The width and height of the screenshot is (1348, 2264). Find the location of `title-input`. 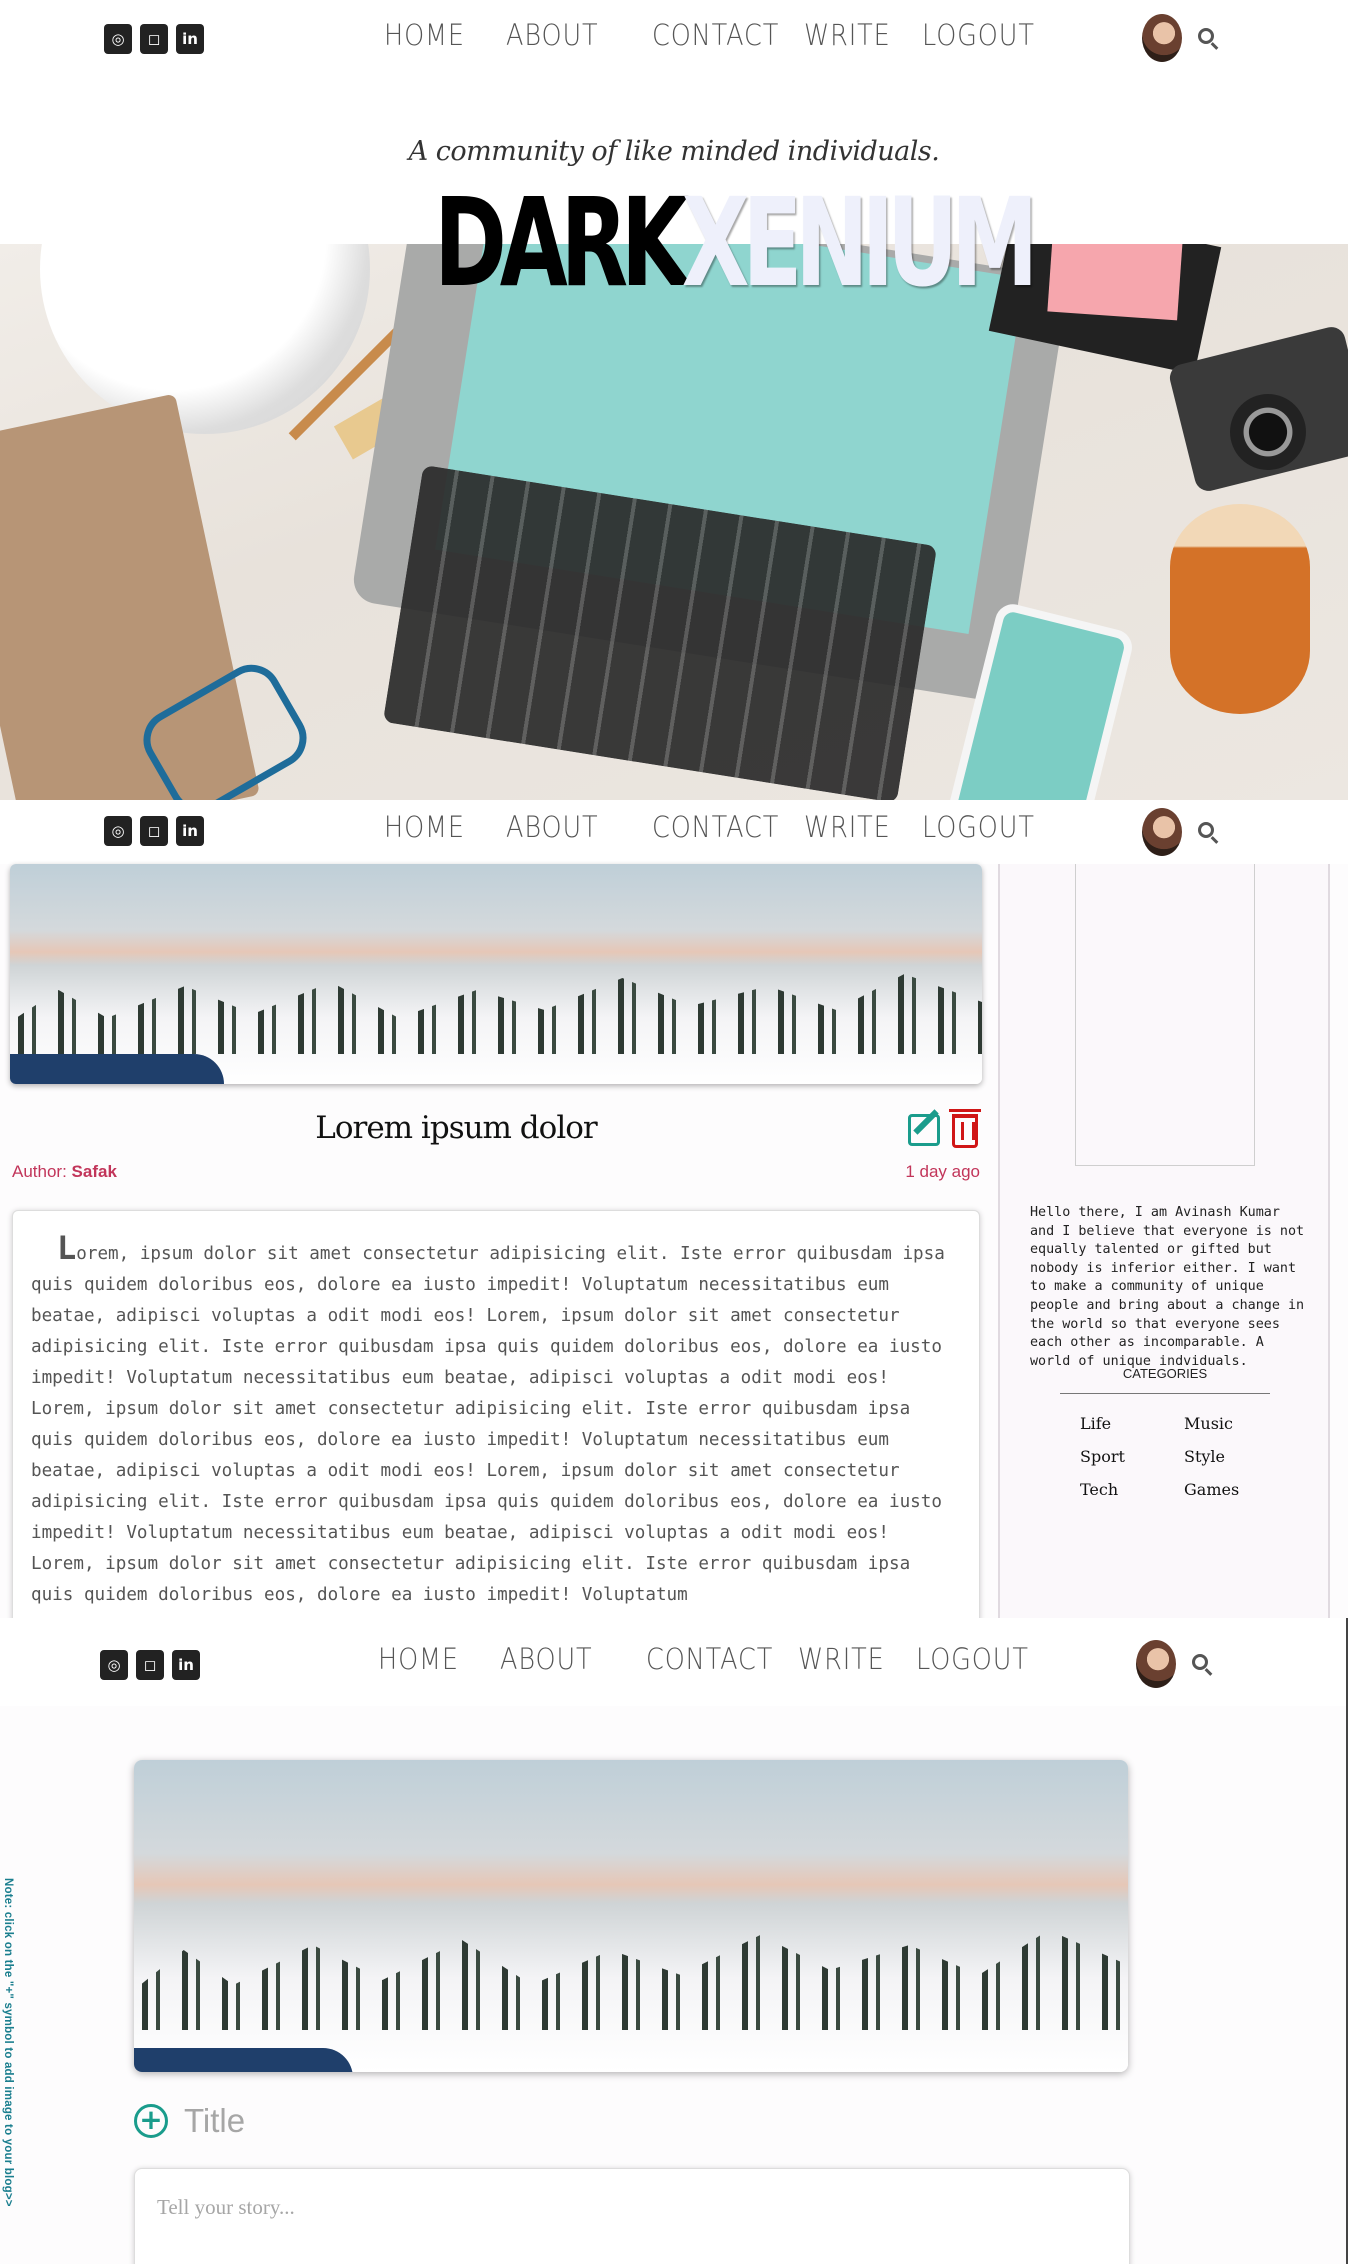

title-input is located at coordinates (484, 2121).